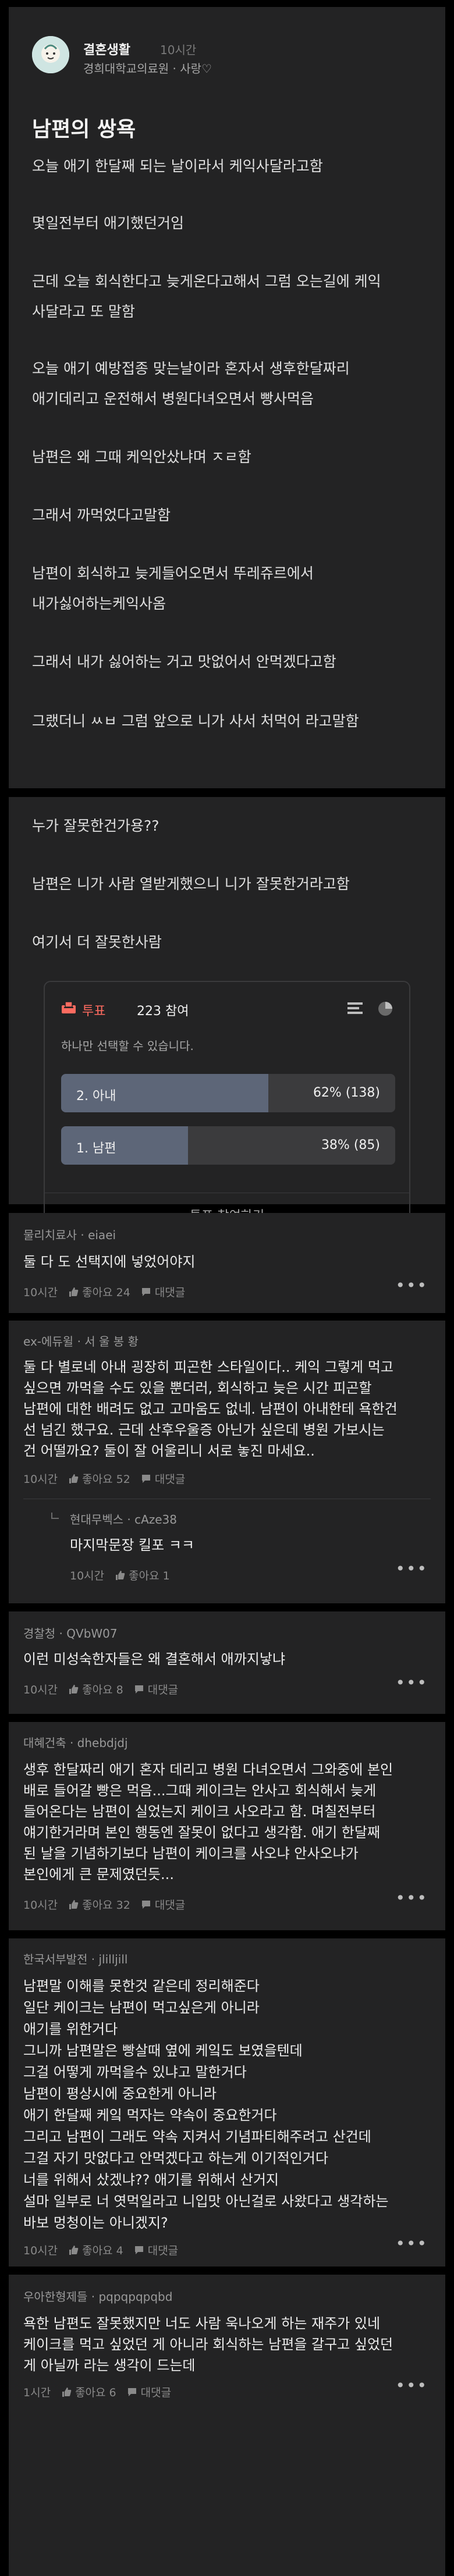  What do you see at coordinates (191, 368) in the screenshot?
I see `post-body-line: 오늘 애기 예방접종 맞는날이라 혼자서 생후한달짜리` at bounding box center [191, 368].